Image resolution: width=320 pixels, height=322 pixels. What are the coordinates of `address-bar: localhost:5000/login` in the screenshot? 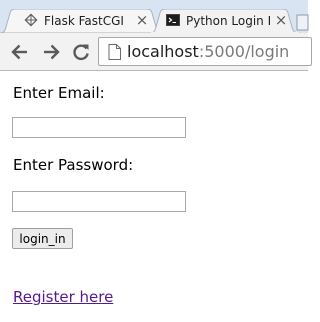 It's located at (205, 51).